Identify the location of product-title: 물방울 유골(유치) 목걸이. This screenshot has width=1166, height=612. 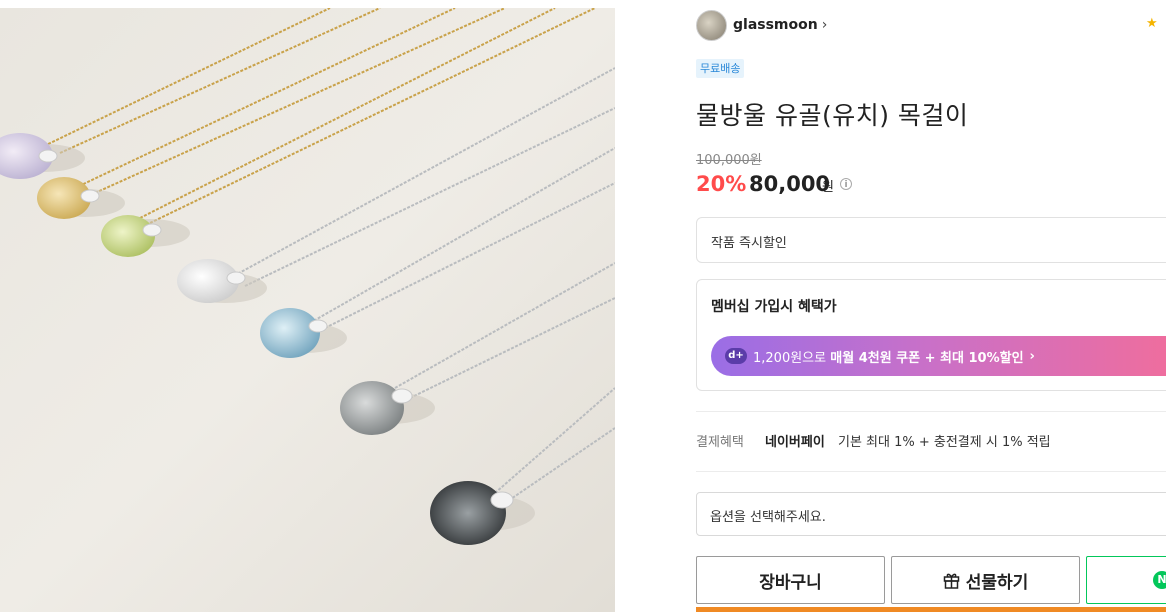
(832, 115).